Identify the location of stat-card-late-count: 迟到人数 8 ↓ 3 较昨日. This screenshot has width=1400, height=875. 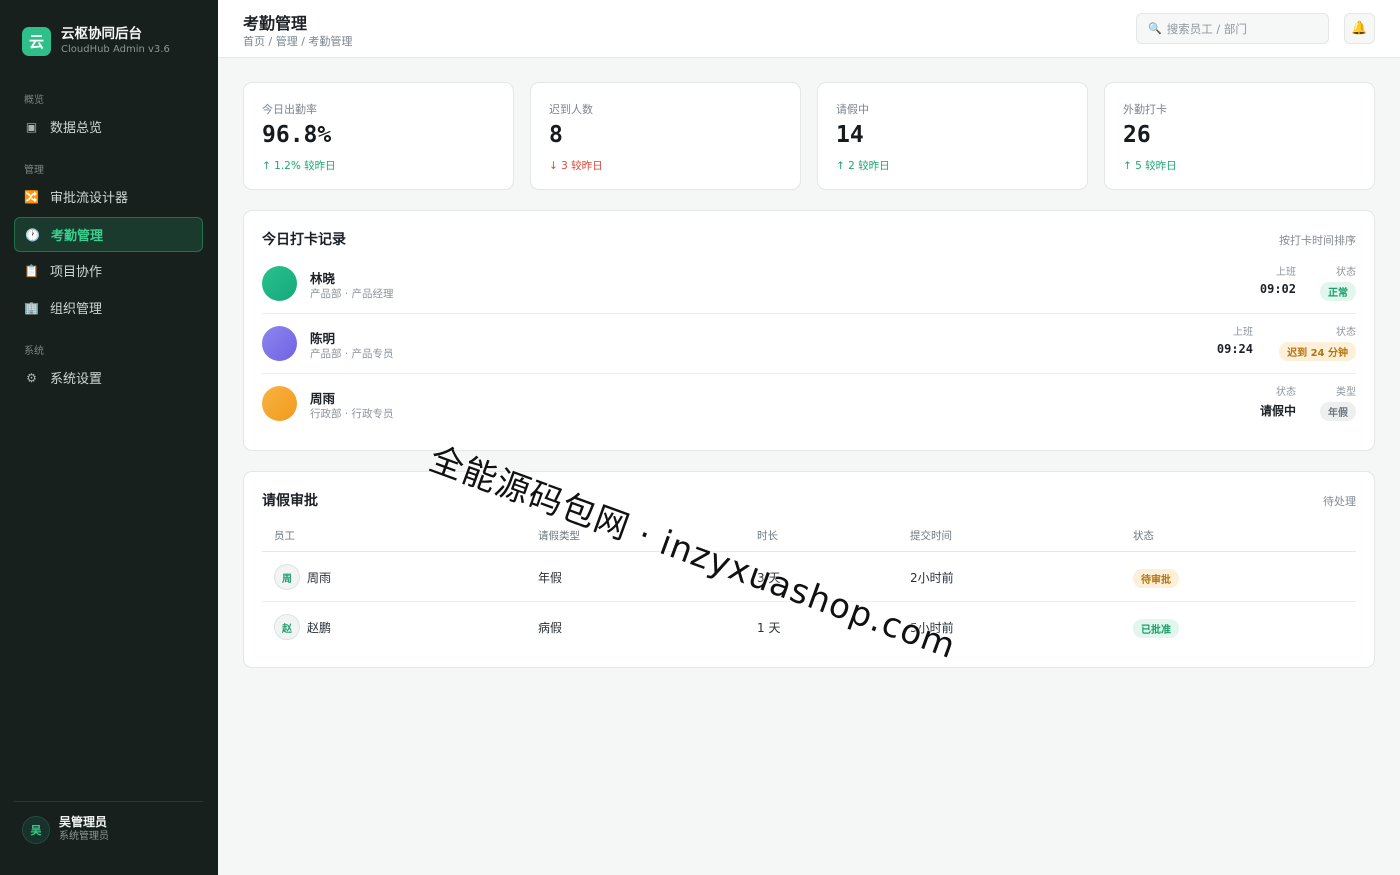
(665, 136).